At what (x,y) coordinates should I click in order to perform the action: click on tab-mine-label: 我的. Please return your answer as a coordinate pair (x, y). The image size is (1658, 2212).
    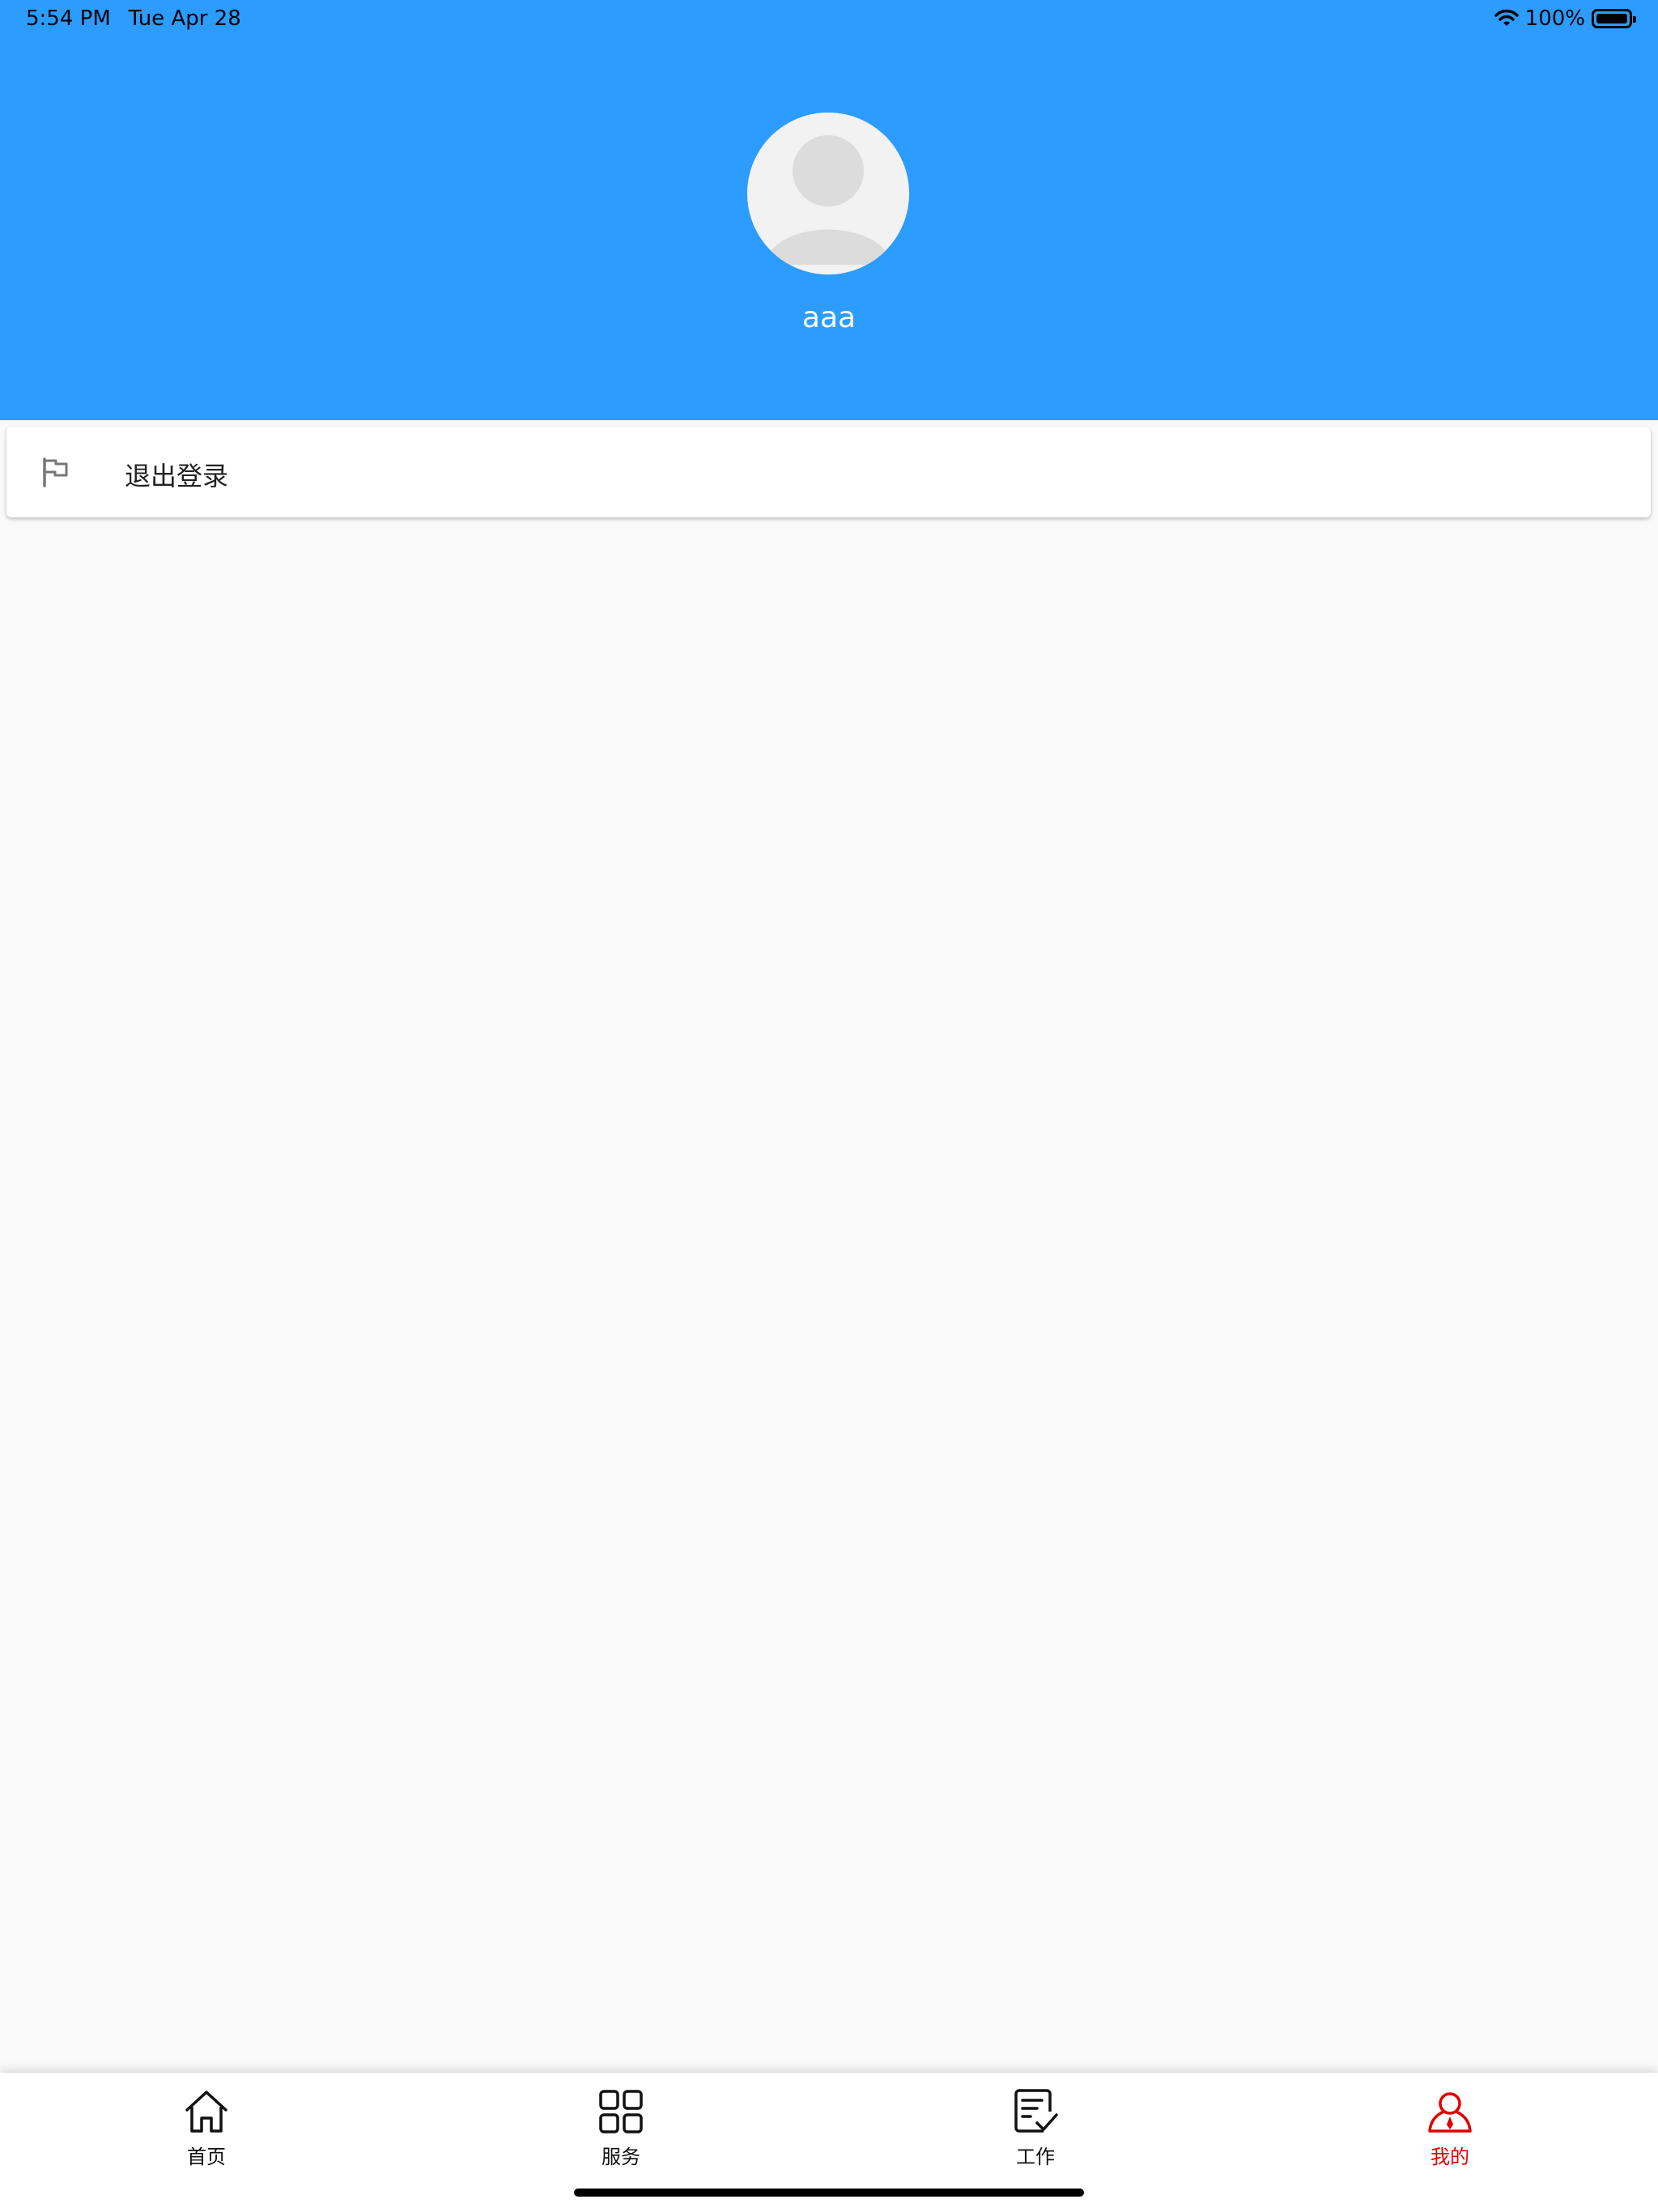
    Looking at the image, I should click on (1450, 2157).